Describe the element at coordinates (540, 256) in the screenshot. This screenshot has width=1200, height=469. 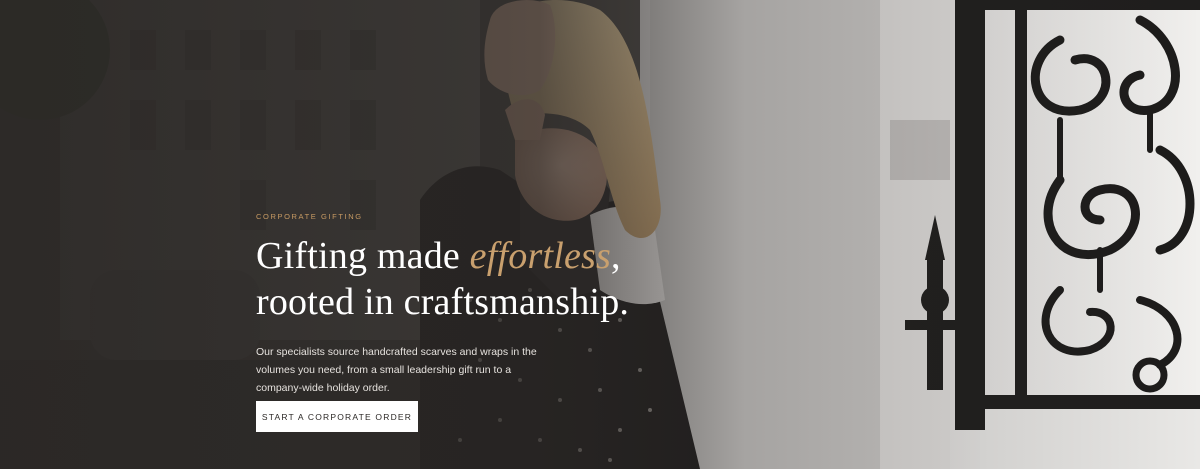
I see `headline-emphasis: effortless` at that location.